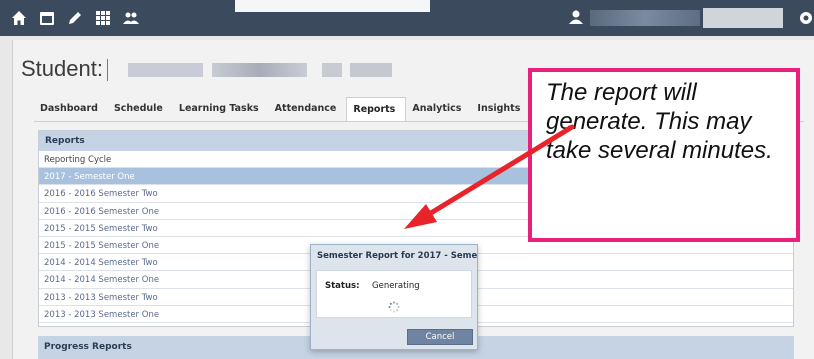  I want to click on top-navbar, so click(407, 18).